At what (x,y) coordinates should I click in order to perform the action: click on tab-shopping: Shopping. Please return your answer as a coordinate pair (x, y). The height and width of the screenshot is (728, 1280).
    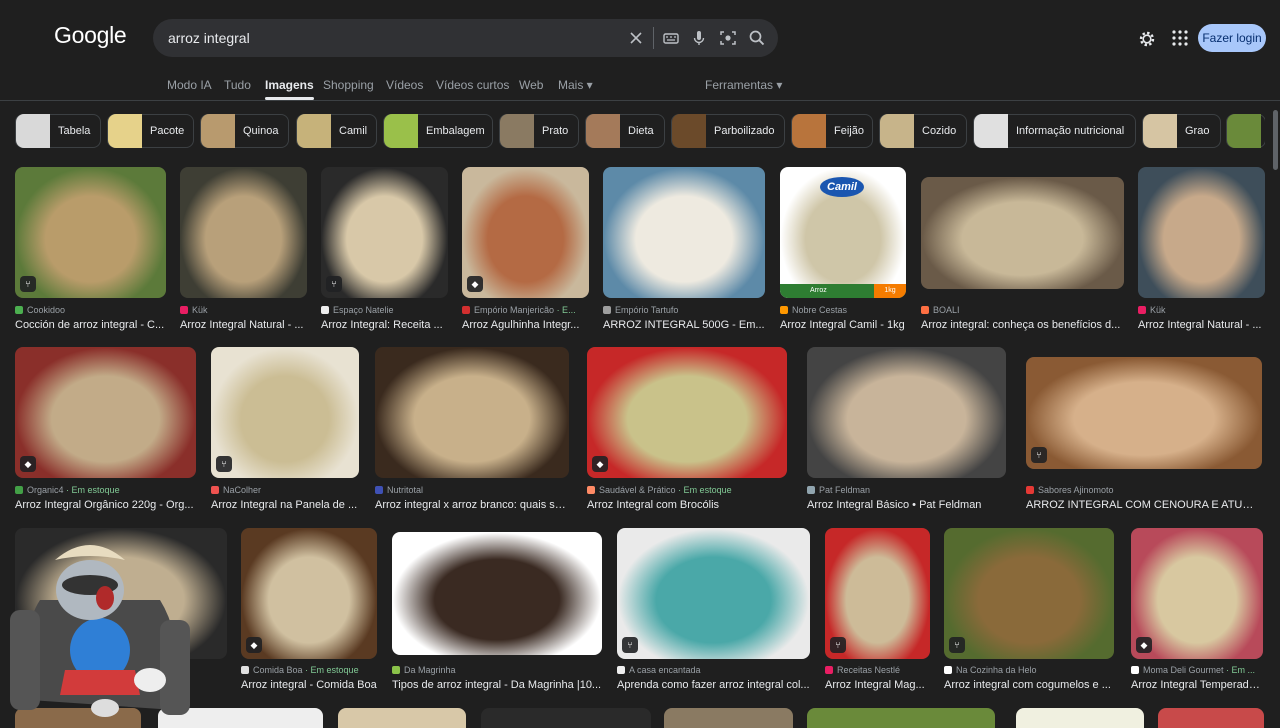
    Looking at the image, I should click on (348, 85).